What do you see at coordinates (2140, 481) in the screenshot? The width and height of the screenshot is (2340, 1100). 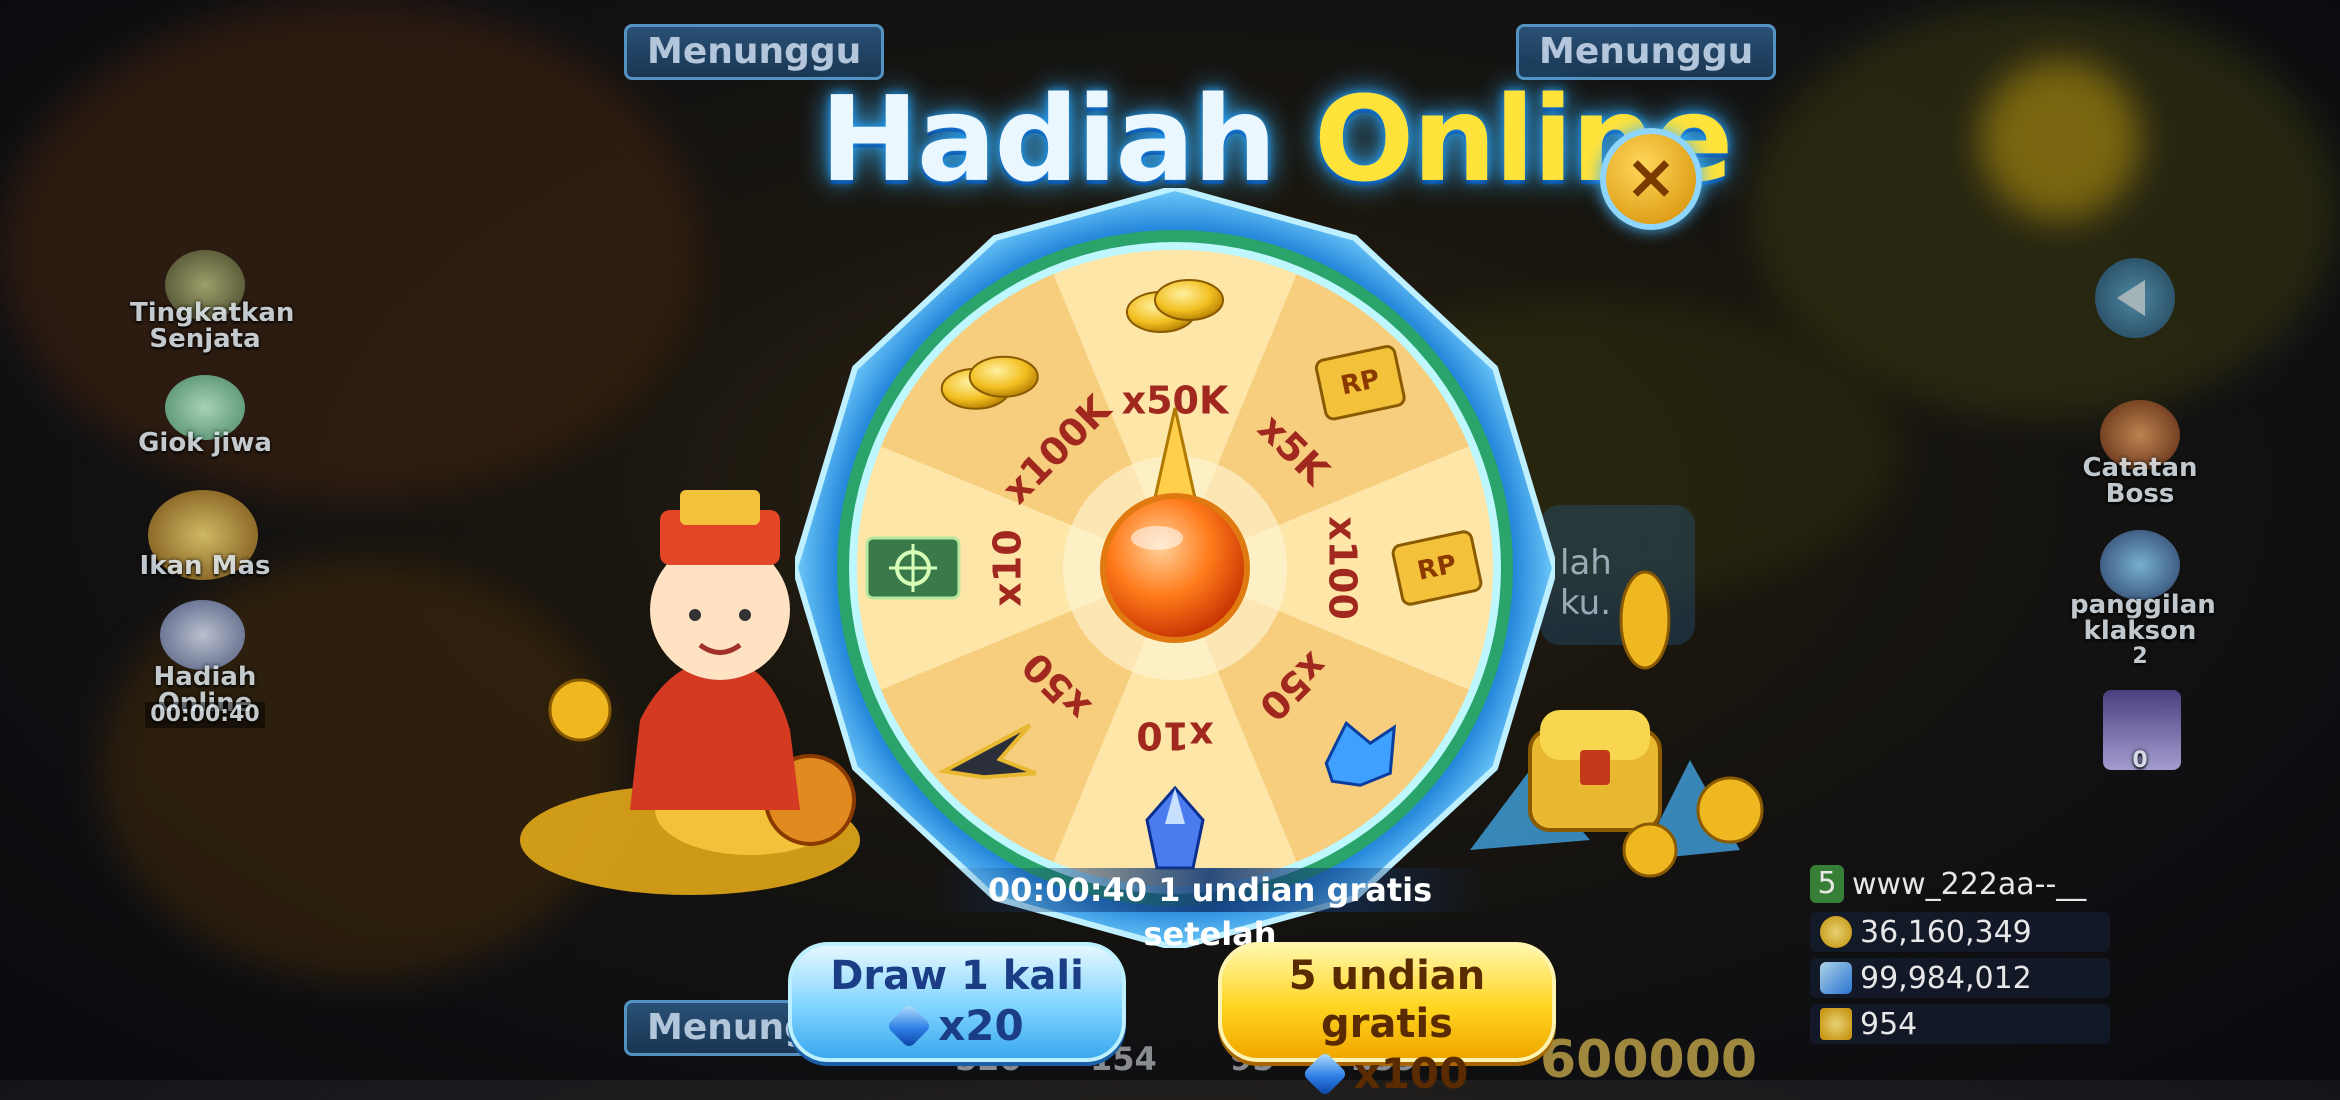 I see `menu-label: Catatan Boss` at bounding box center [2140, 481].